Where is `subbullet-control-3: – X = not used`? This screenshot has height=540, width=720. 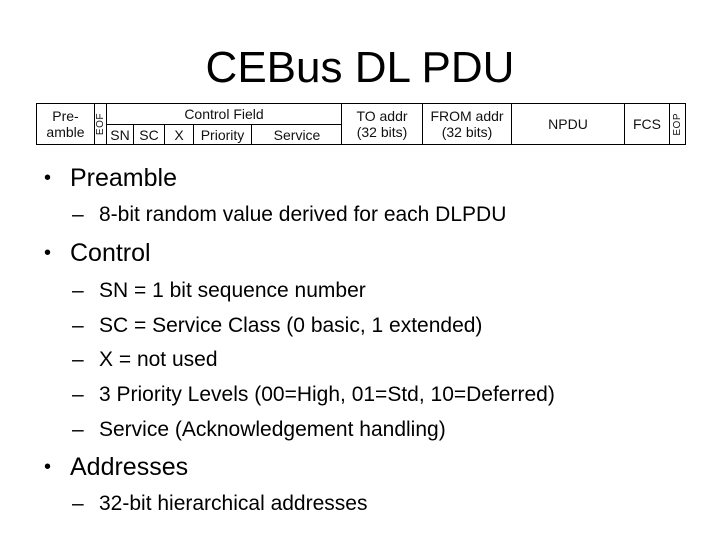
subbullet-control-3: – X = not used is located at coordinates (145, 360).